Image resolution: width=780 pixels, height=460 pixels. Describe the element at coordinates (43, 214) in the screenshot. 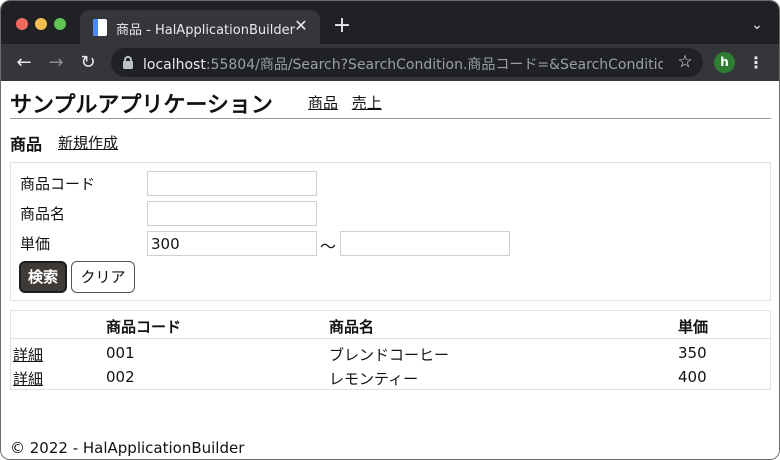

I see `product-name-label: 商品名` at that location.